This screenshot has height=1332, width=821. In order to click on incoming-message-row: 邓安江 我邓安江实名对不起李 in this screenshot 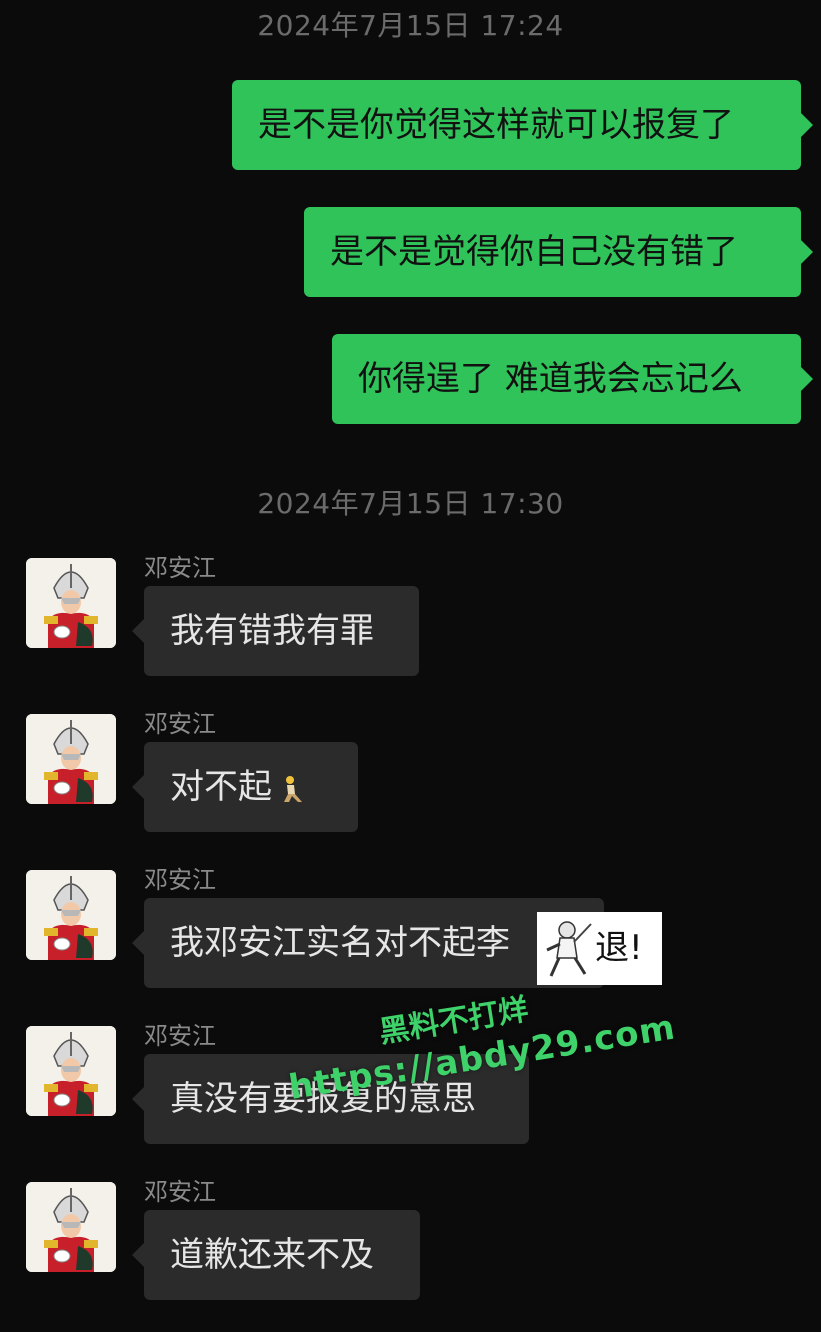, I will do `click(410, 943)`.